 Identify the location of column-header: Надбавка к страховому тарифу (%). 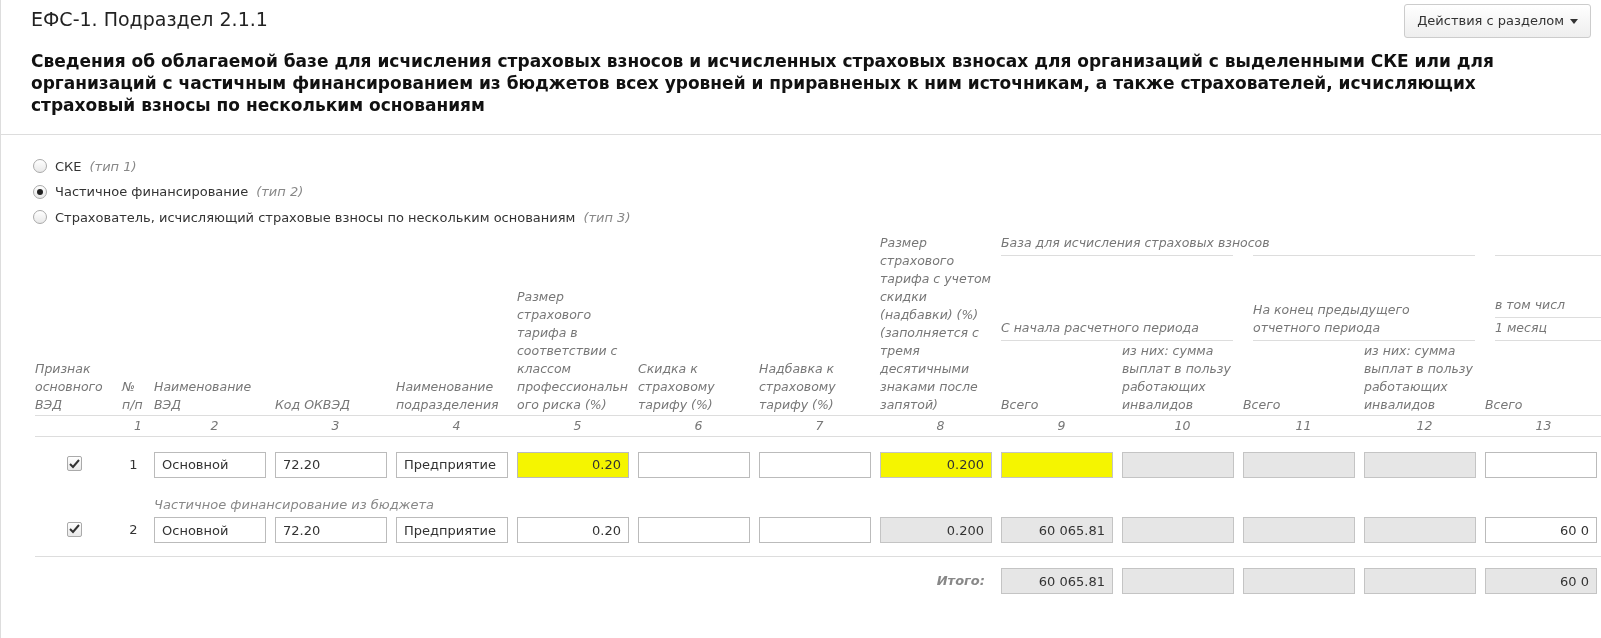
(819, 324).